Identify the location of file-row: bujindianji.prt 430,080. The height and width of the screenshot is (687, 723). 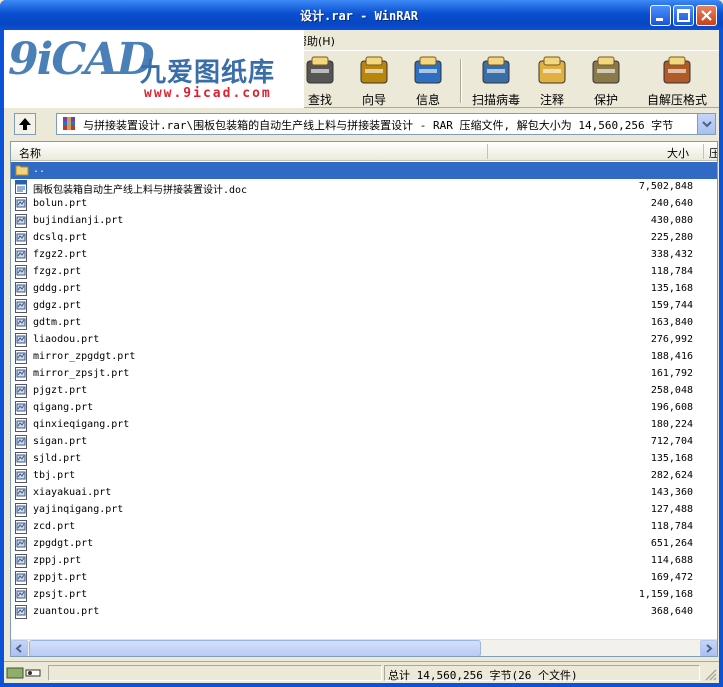
(364, 221).